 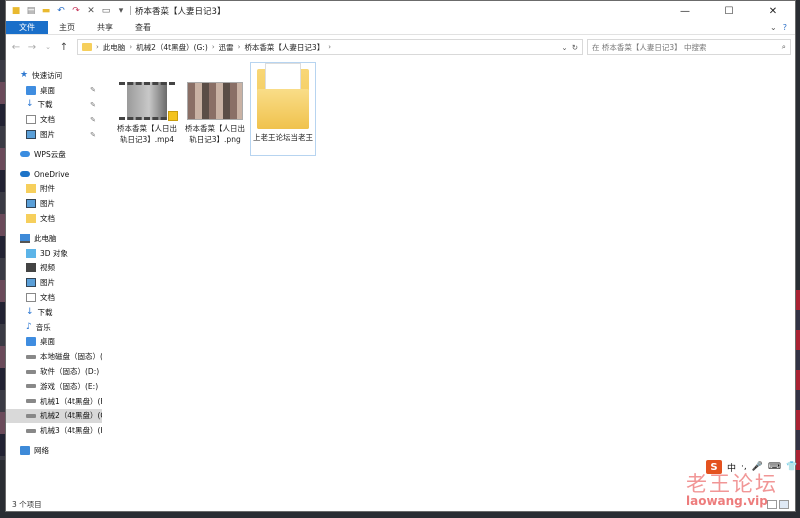 I want to click on crumb-current: 桥本香菜【人妻日记3】, so click(x=284, y=47).